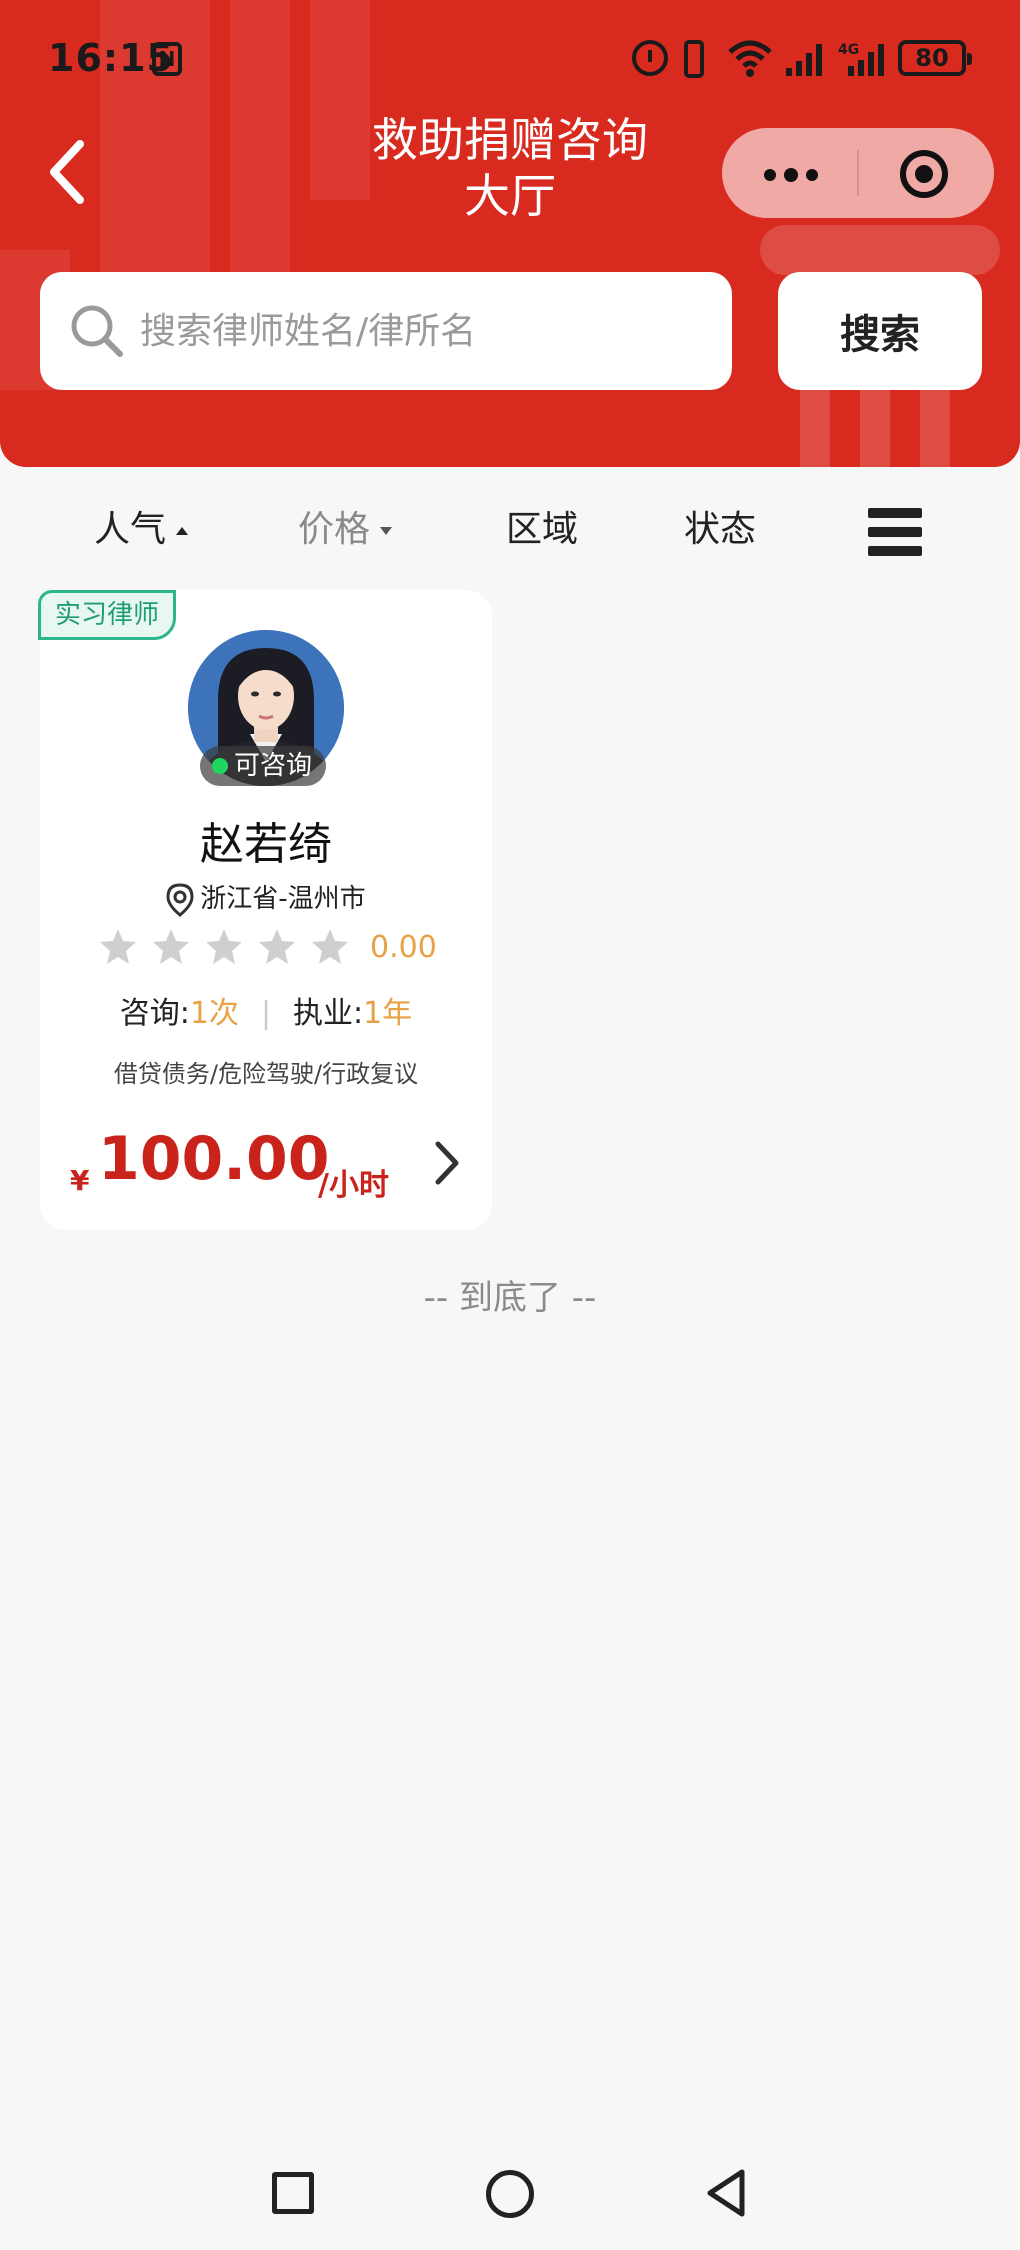 The image size is (1020, 2250). What do you see at coordinates (895, 532) in the screenshot?
I see `menu-icon` at bounding box center [895, 532].